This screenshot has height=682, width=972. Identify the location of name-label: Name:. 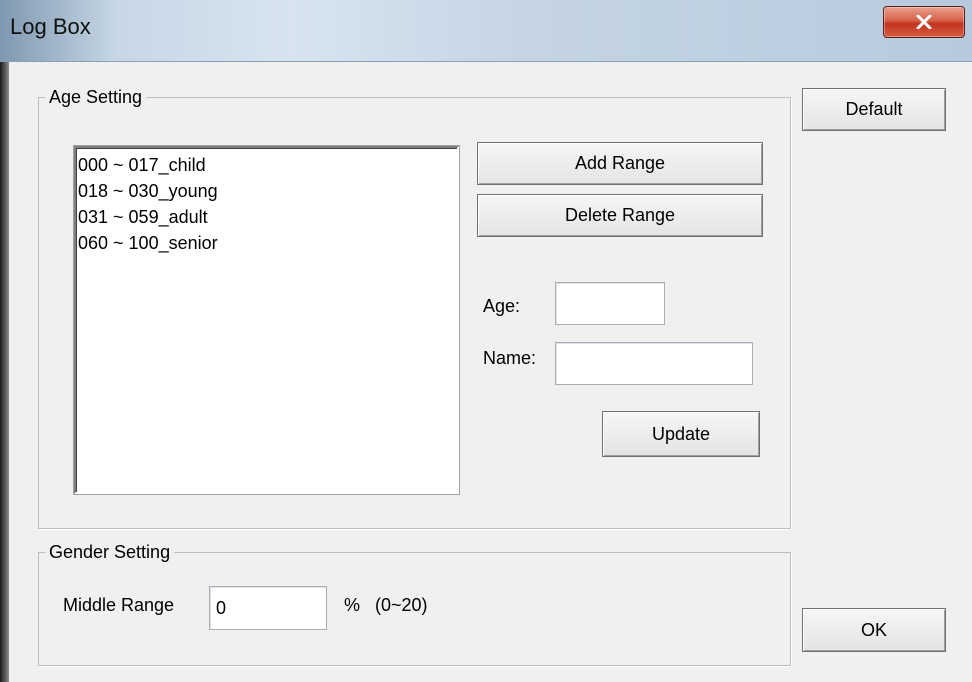
(510, 358).